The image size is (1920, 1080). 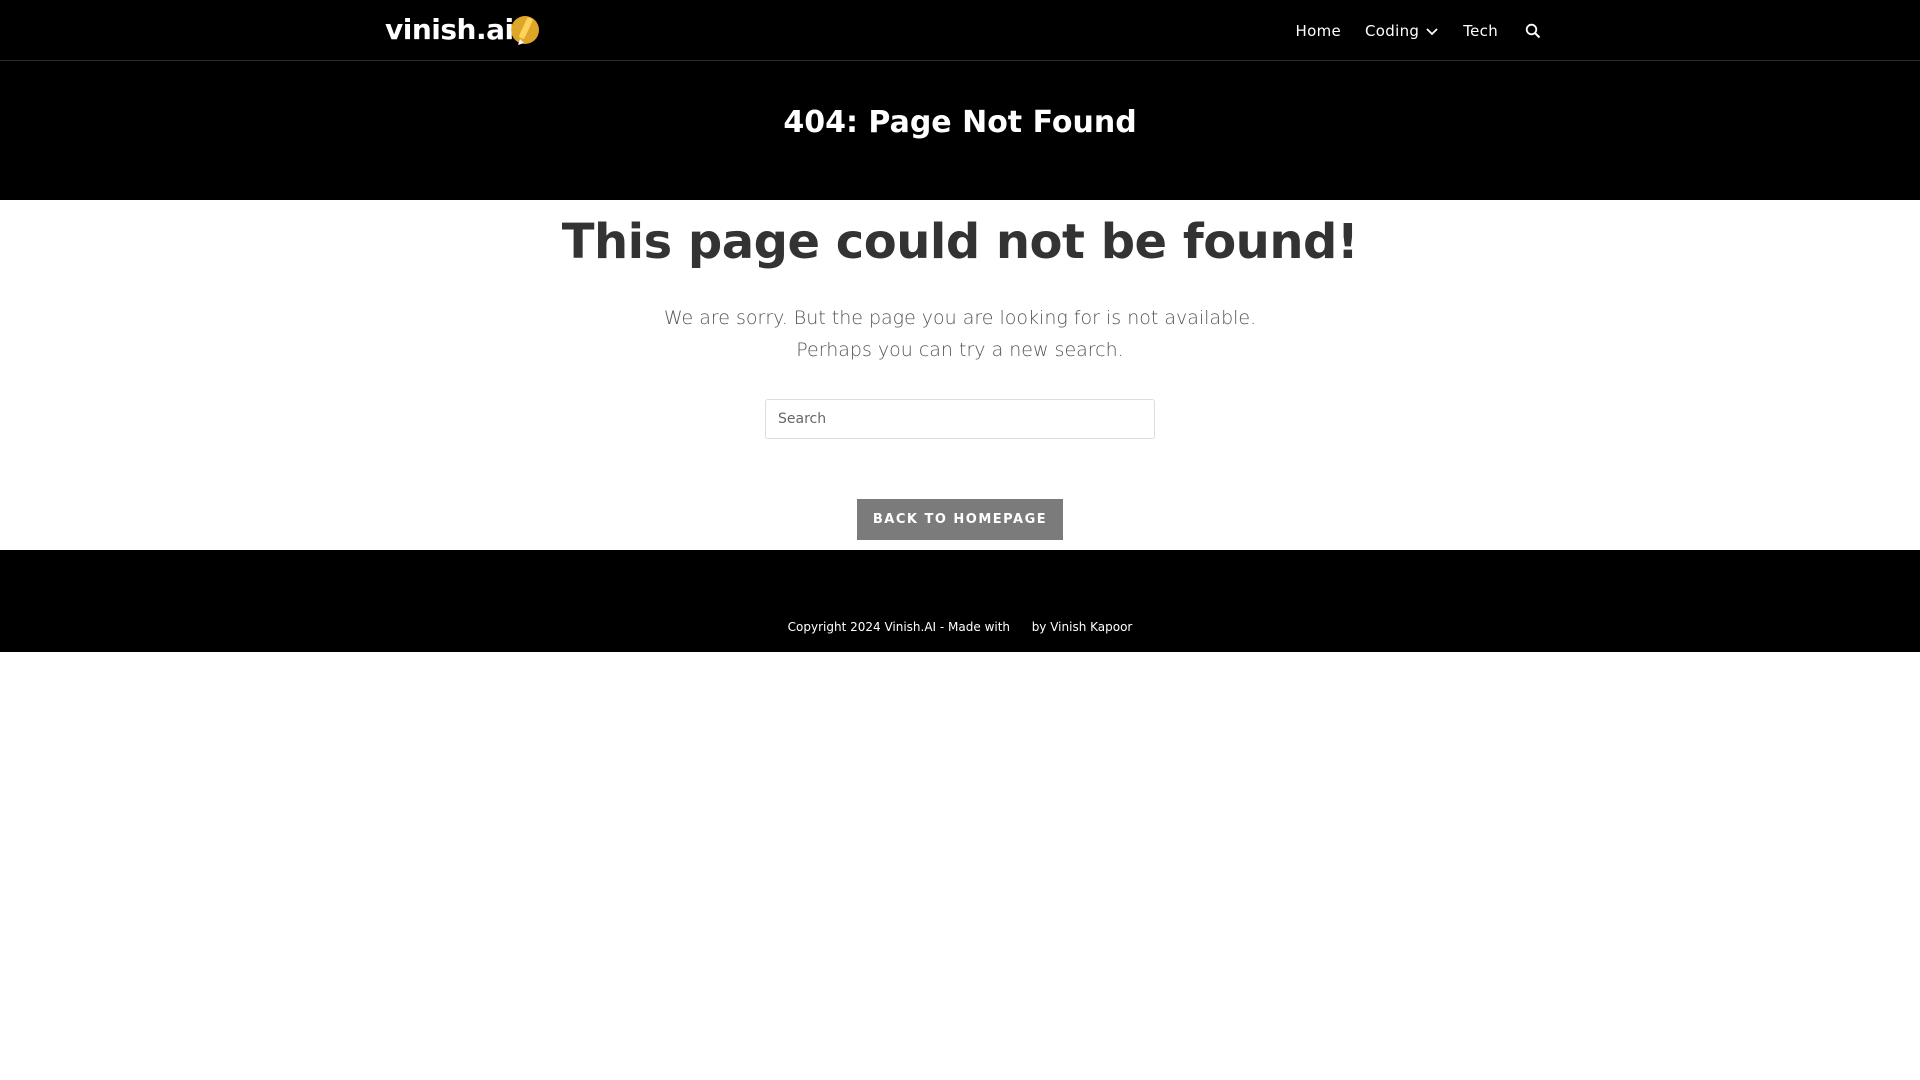 What do you see at coordinates (1533, 31) in the screenshot?
I see `search-icon` at bounding box center [1533, 31].